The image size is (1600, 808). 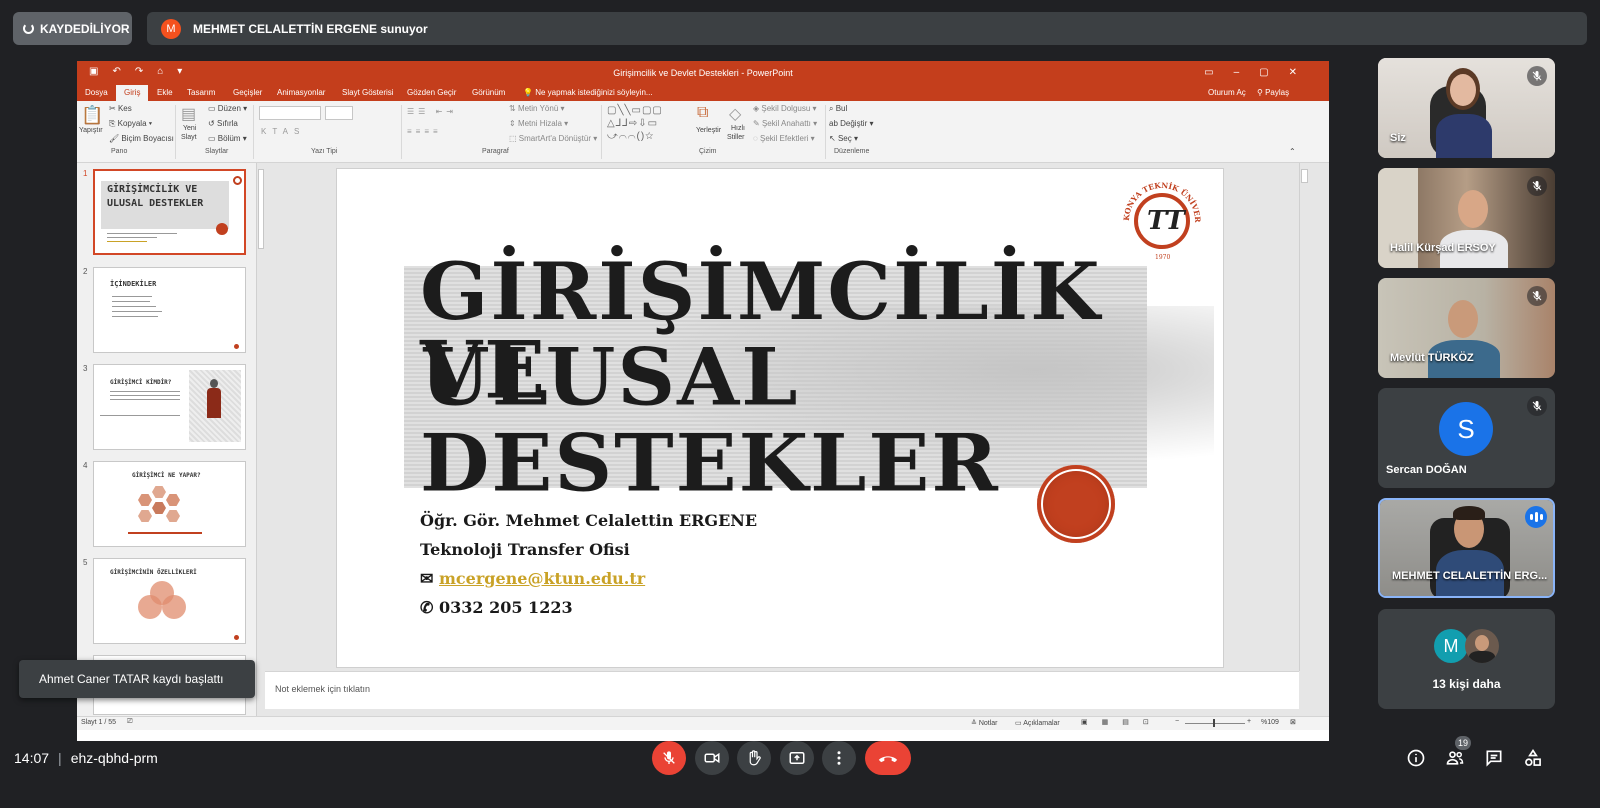 What do you see at coordinates (735, 114) in the screenshot?
I see `quick-styles-icon: ◇` at bounding box center [735, 114].